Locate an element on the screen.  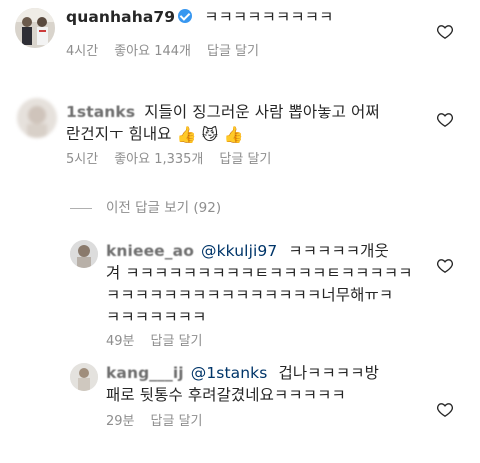
likes-count: 좋아요 144개 is located at coordinates (152, 51).